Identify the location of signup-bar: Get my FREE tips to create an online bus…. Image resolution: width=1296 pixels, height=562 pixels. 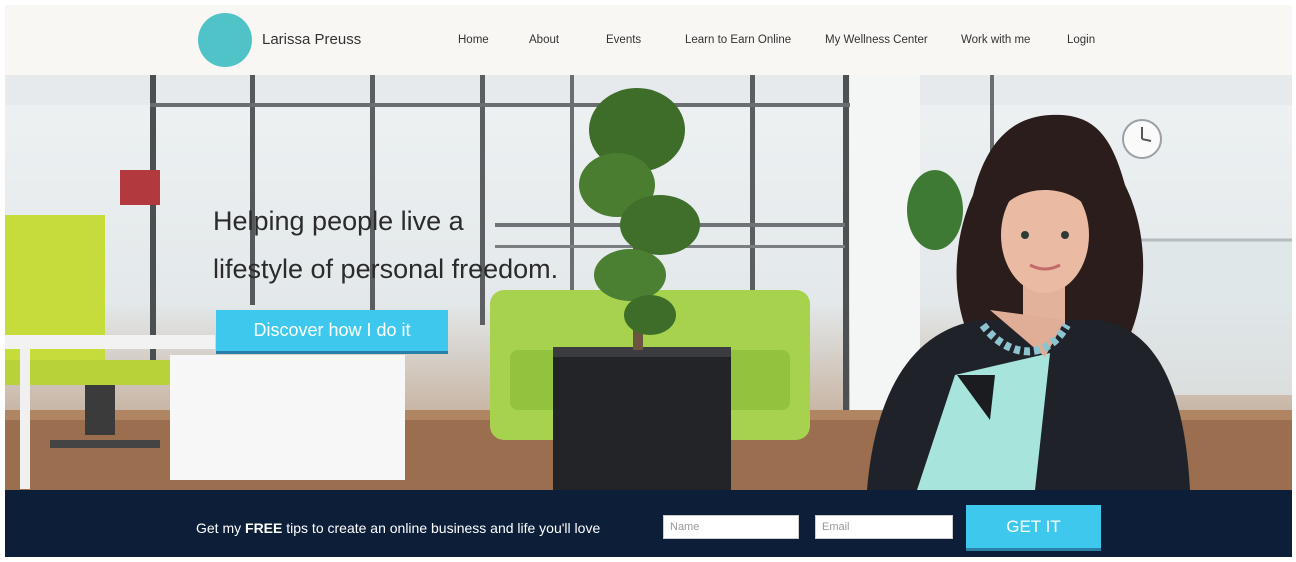
(648, 523).